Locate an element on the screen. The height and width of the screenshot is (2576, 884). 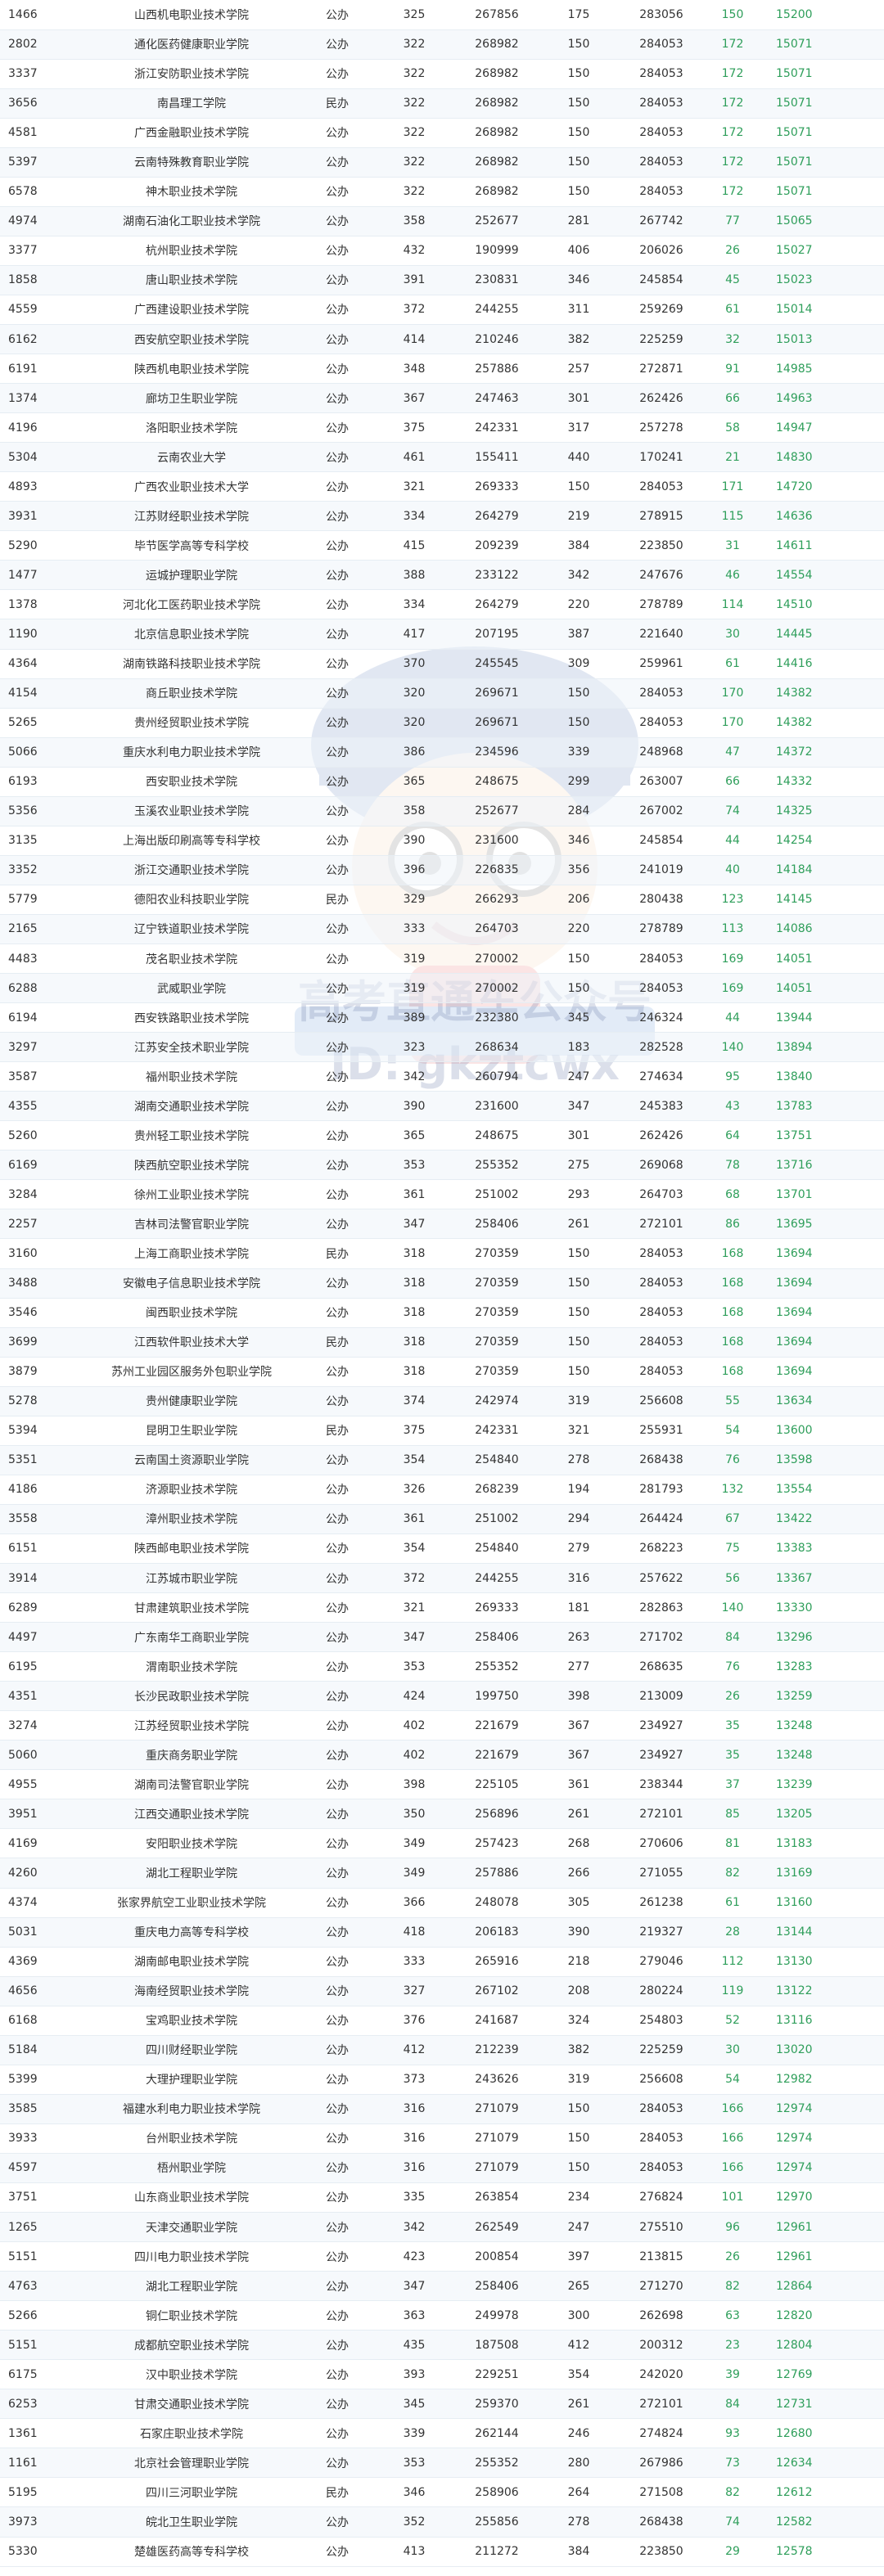
code-cell: 4559 is located at coordinates (43, 310).